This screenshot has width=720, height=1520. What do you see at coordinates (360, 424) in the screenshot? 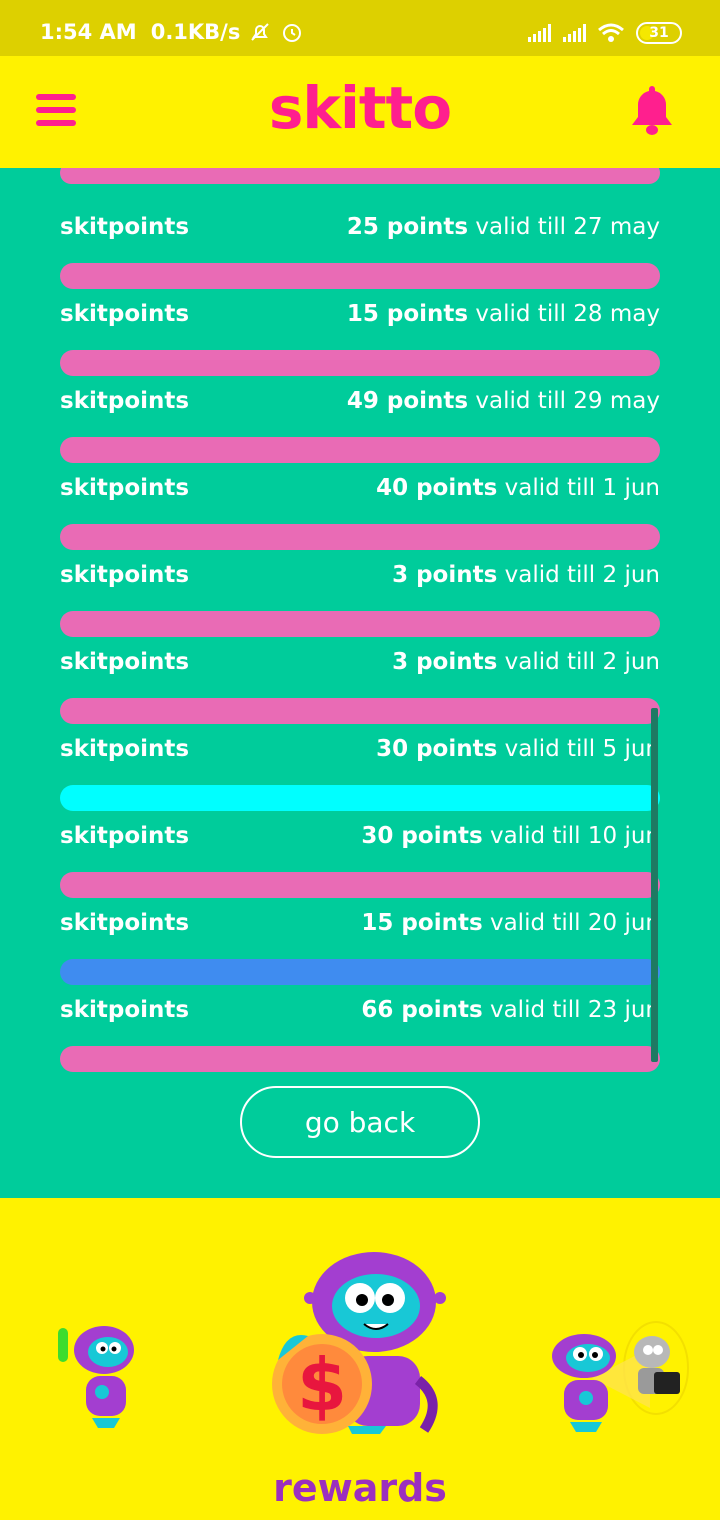
I see `points-row: skitpoints 49 points valid till 29 may` at bounding box center [360, 424].